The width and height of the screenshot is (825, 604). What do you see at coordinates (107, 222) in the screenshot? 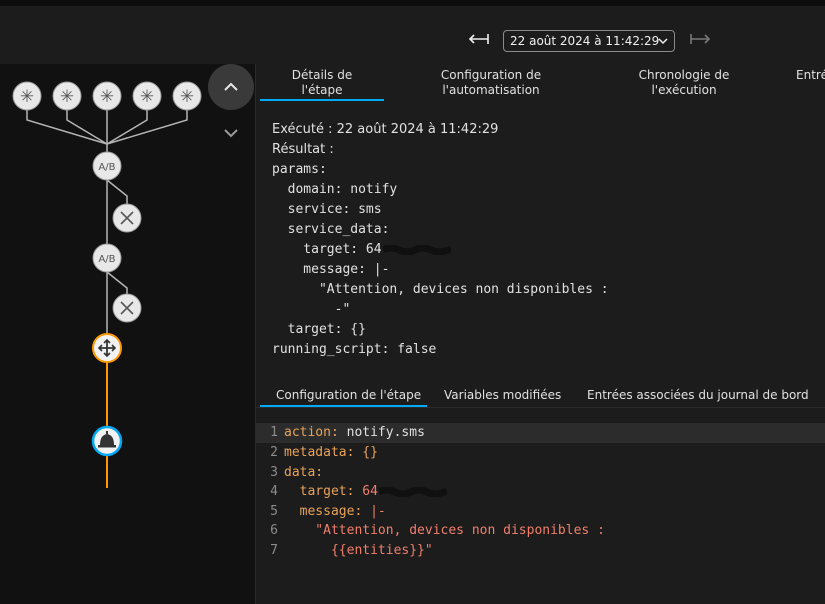
I see `trigger-connectors` at bounding box center [107, 222].